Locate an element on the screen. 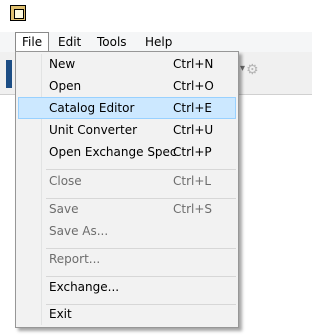 This screenshot has height=335, width=320. menu-help: Help is located at coordinates (158, 42).